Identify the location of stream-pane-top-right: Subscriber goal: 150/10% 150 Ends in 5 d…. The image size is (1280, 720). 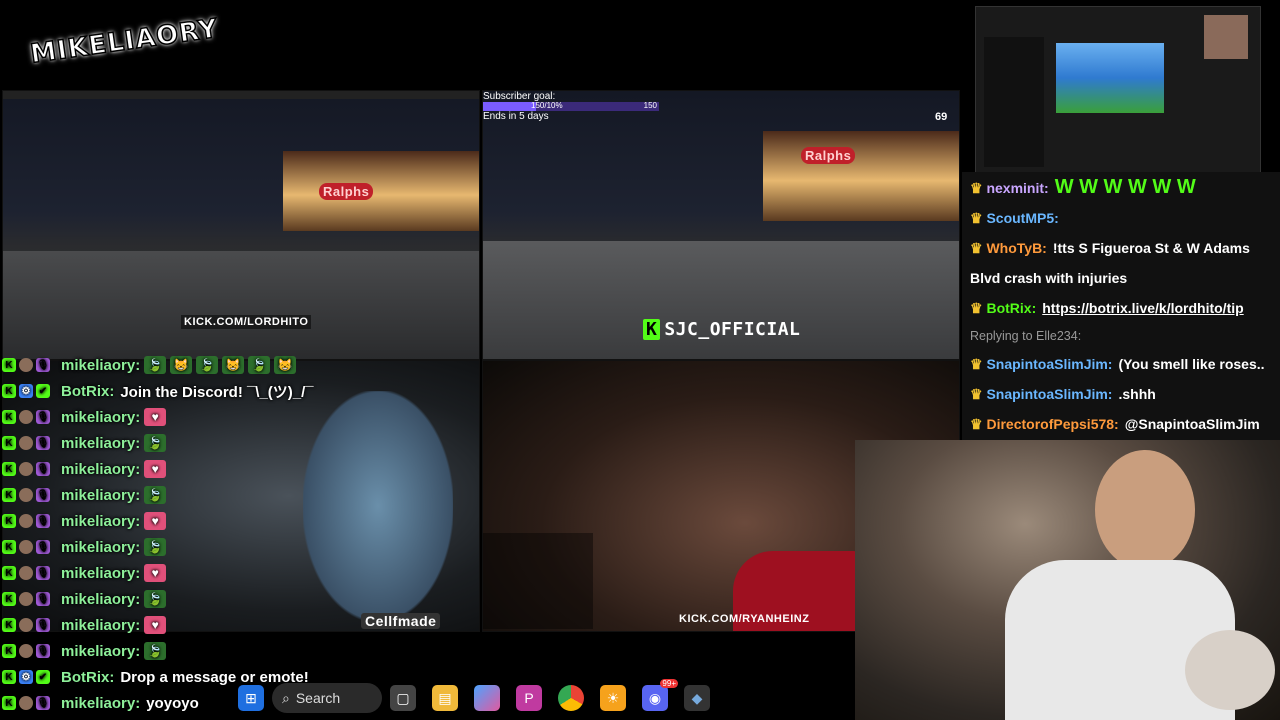
(721, 225).